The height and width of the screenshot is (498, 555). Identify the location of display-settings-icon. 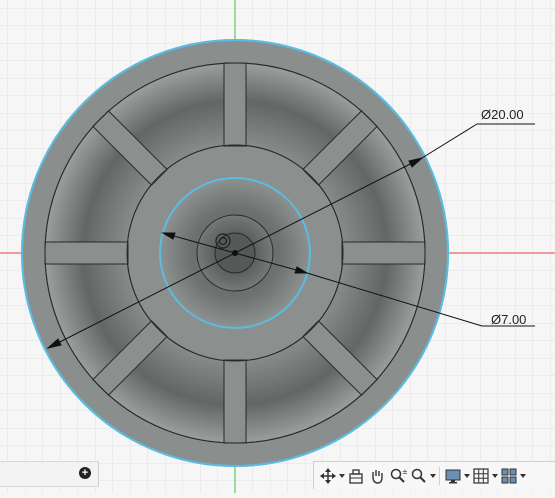
(453, 476).